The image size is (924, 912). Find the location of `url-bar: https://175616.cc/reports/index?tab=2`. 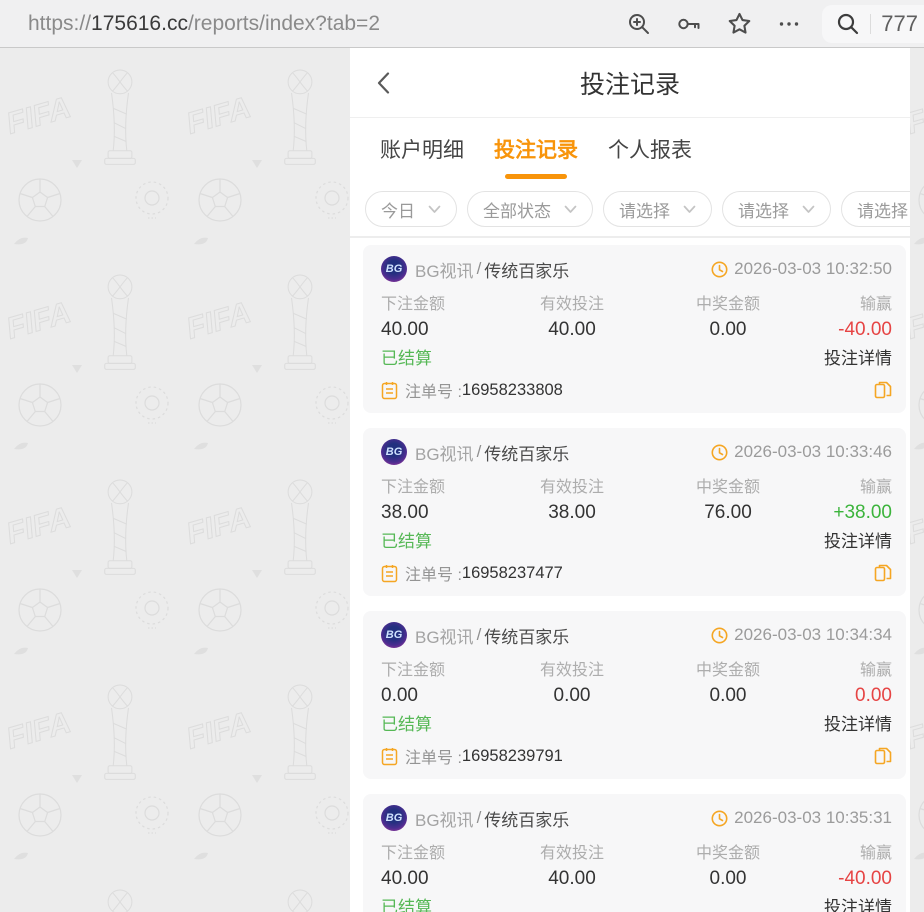

url-bar: https://175616.cc/reports/index?tab=2 is located at coordinates (204, 24).